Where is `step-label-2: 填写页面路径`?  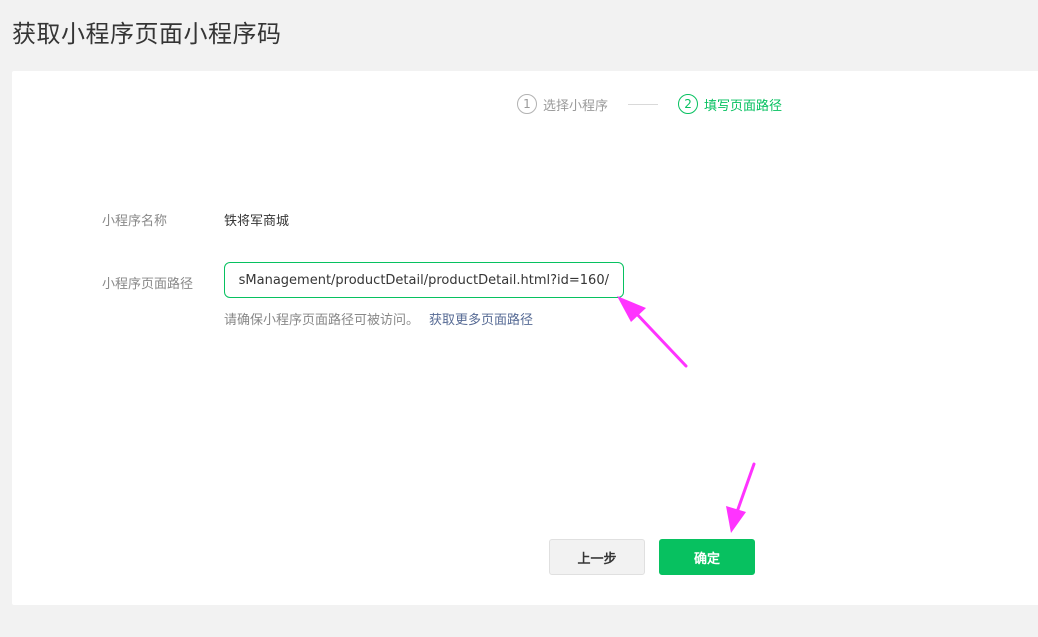 step-label-2: 填写页面路径 is located at coordinates (743, 106).